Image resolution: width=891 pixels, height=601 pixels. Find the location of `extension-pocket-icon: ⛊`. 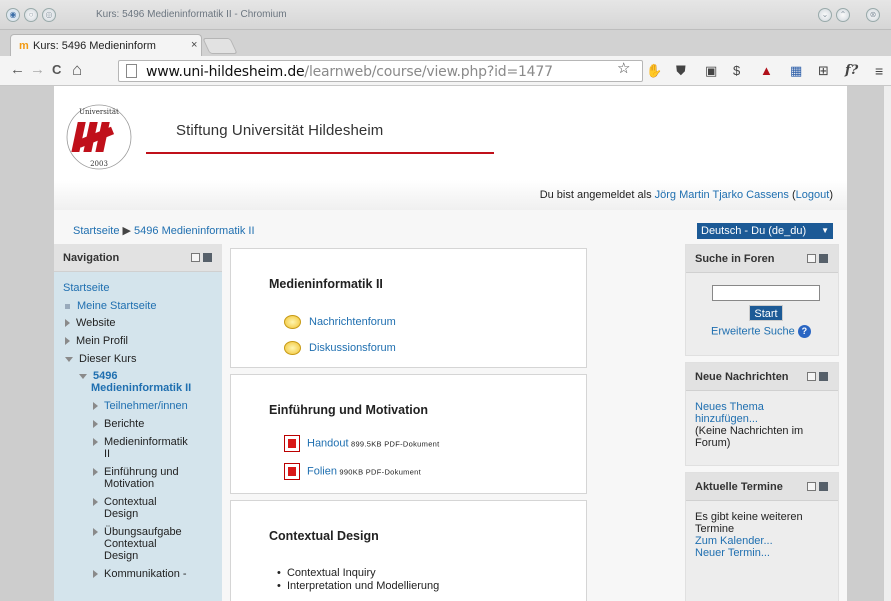

extension-pocket-icon: ⛊ is located at coordinates (681, 71).